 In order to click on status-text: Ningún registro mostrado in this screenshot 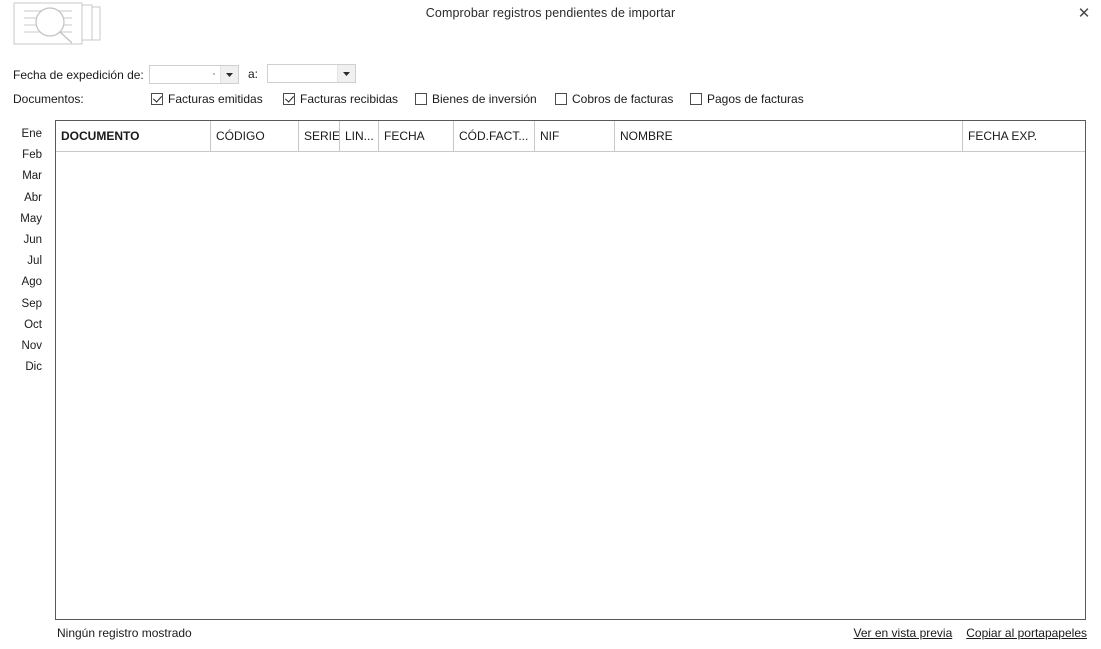, I will do `click(124, 633)`.